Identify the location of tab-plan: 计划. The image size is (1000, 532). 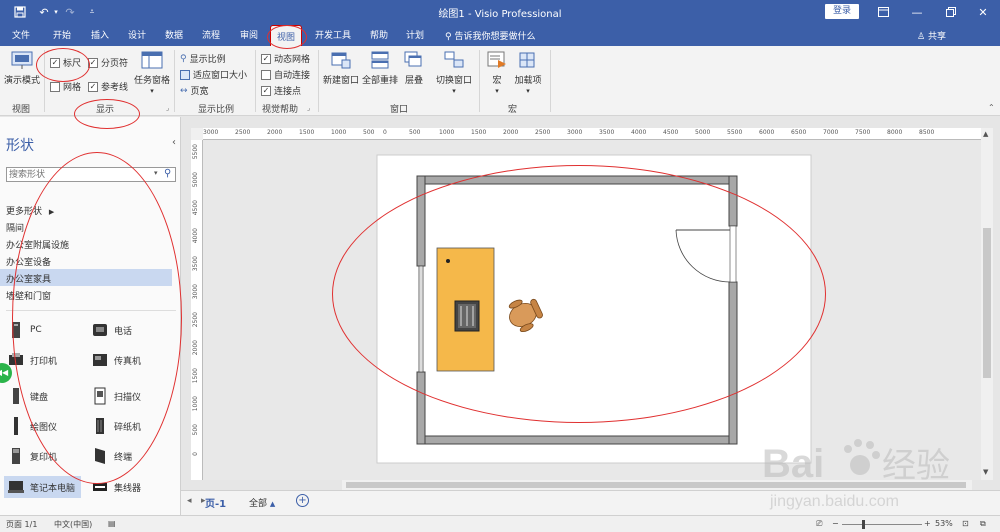
(415, 34).